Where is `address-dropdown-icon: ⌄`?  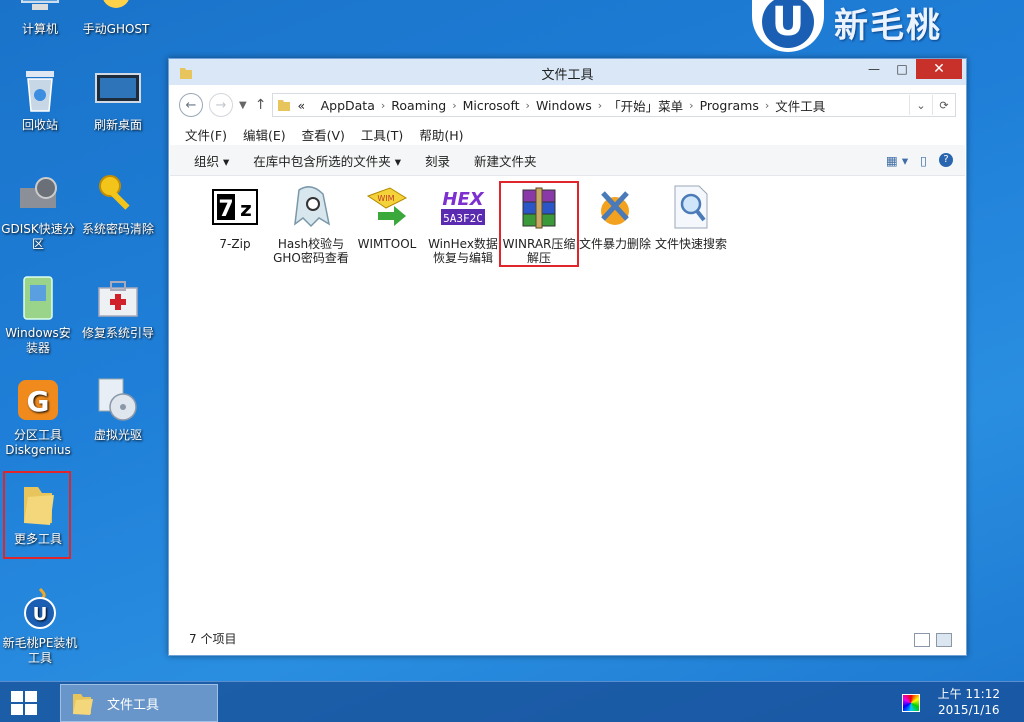
address-dropdown-icon: ⌄ is located at coordinates (920, 105).